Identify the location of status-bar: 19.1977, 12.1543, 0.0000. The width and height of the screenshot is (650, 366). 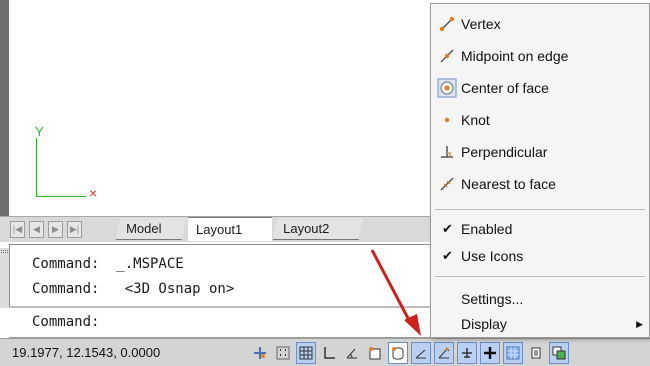
(325, 352).